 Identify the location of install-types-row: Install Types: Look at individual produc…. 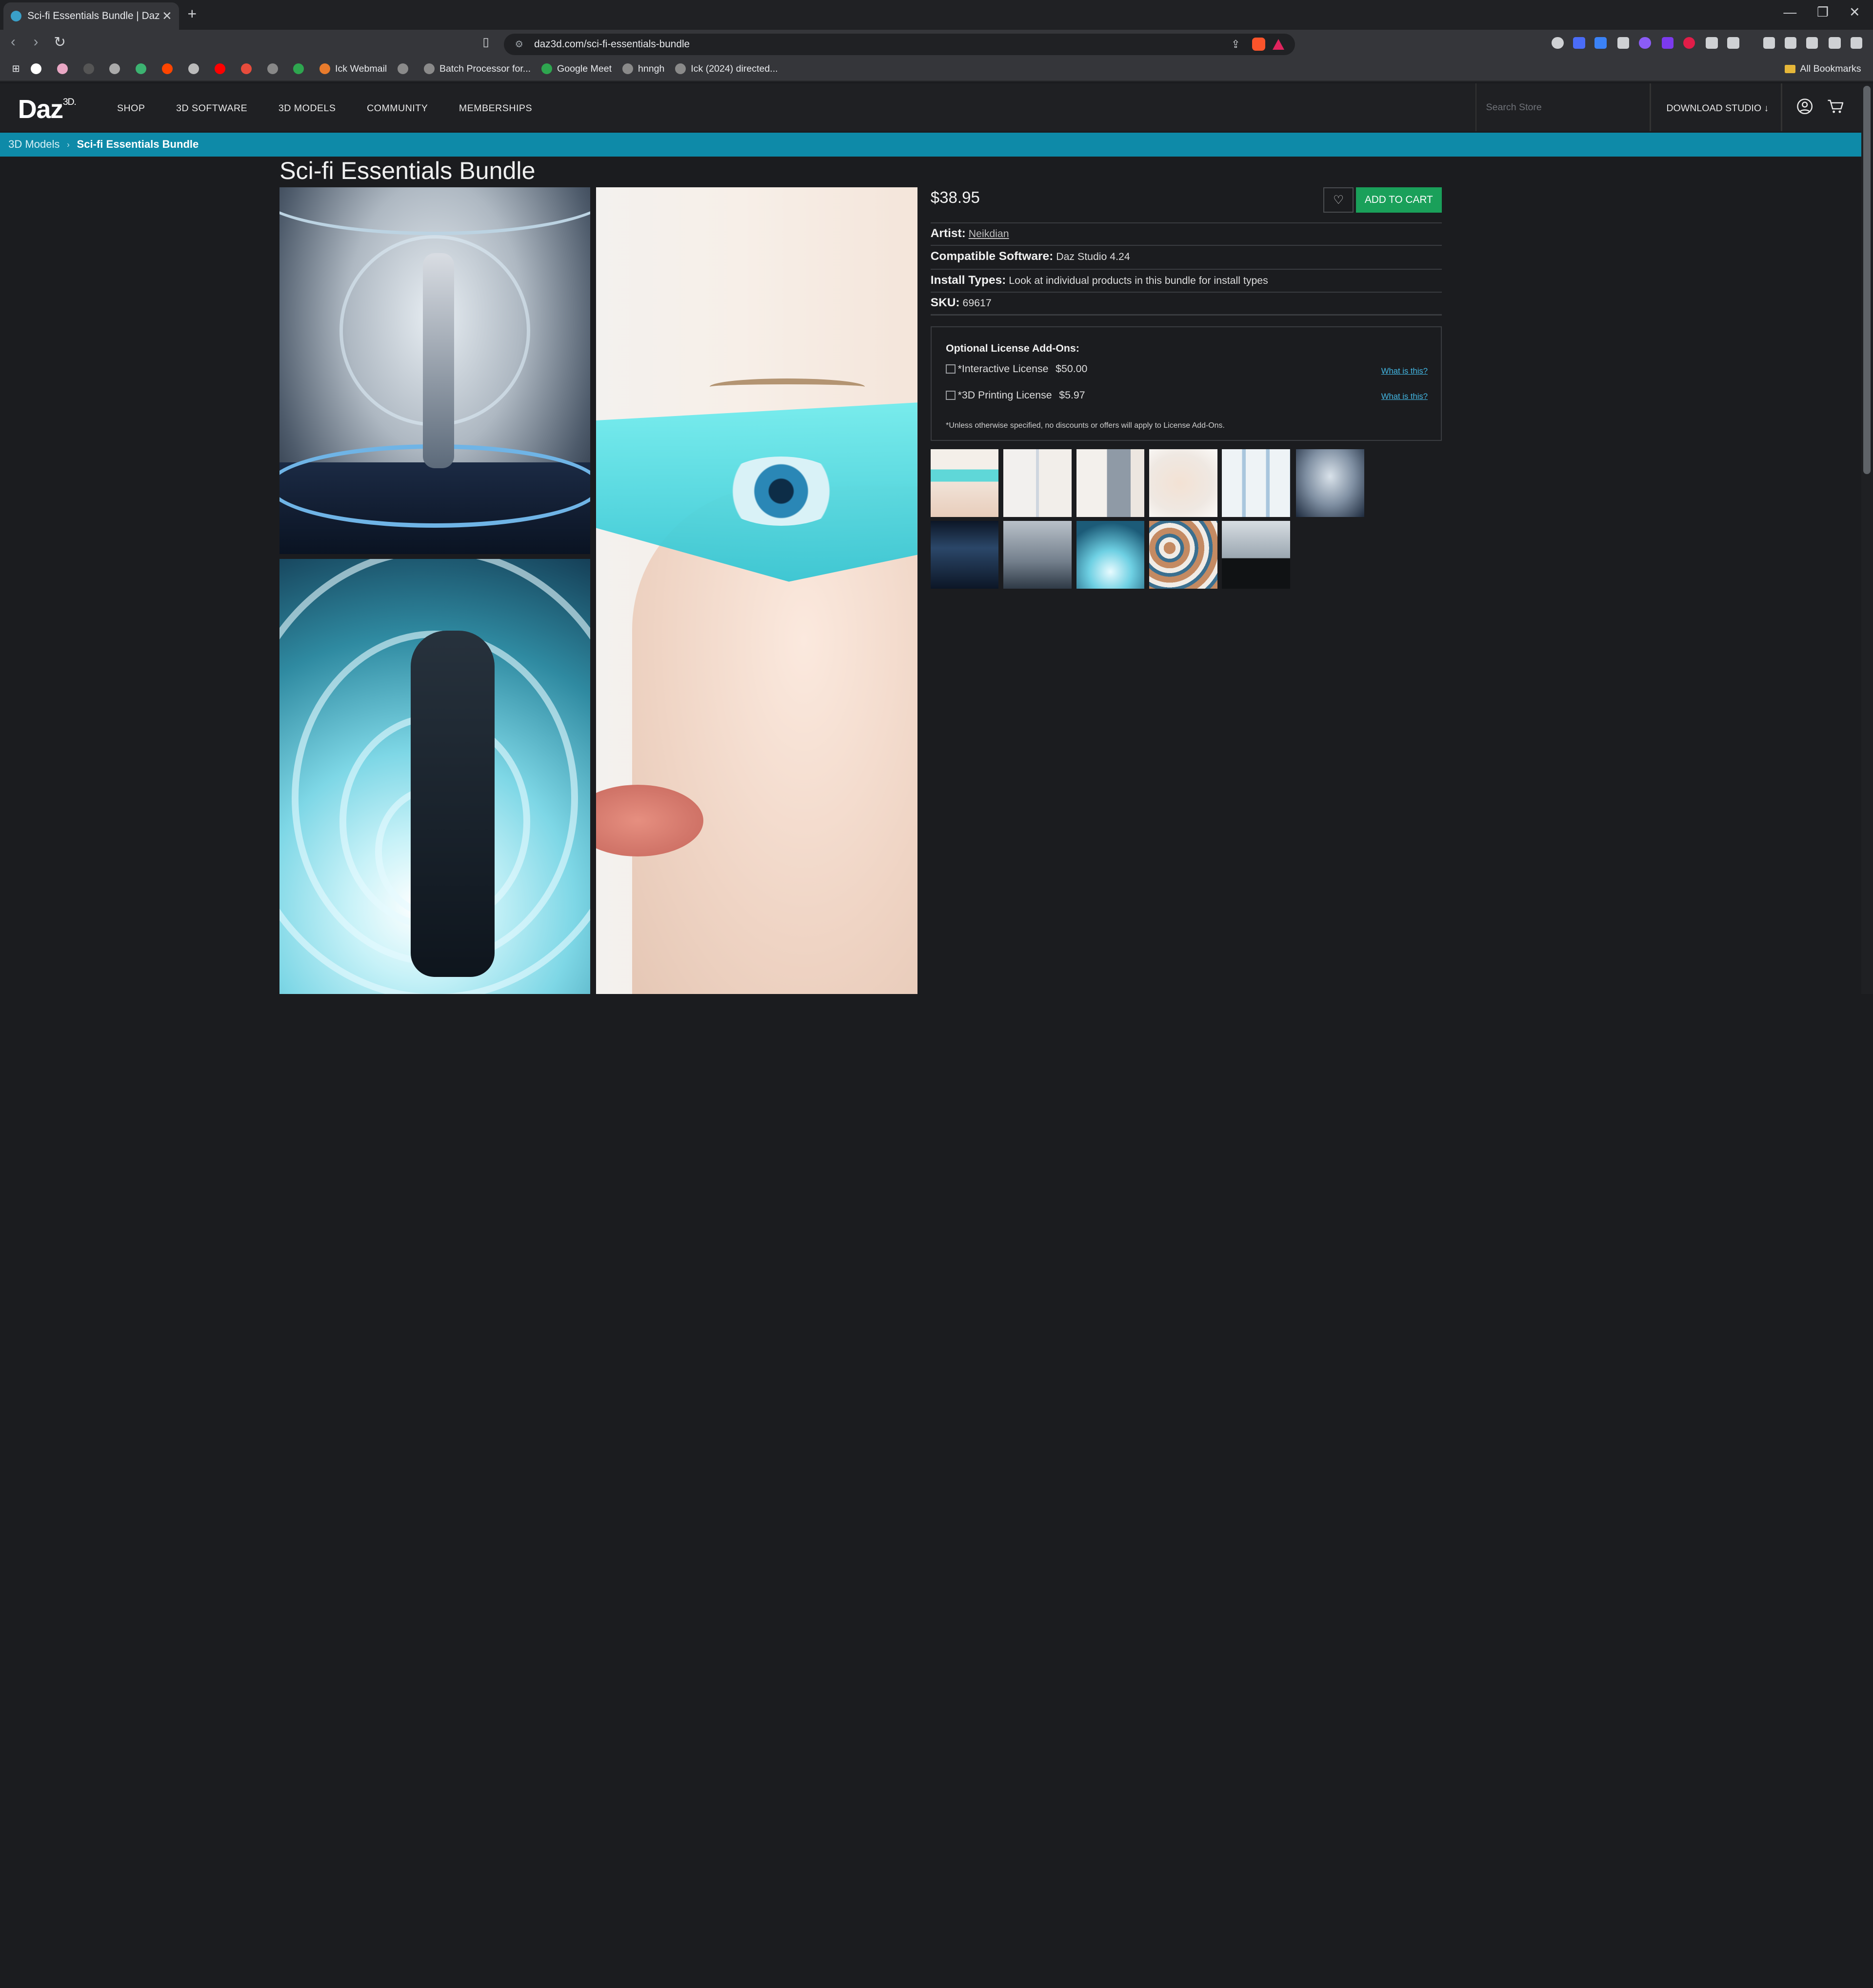
(1099, 280).